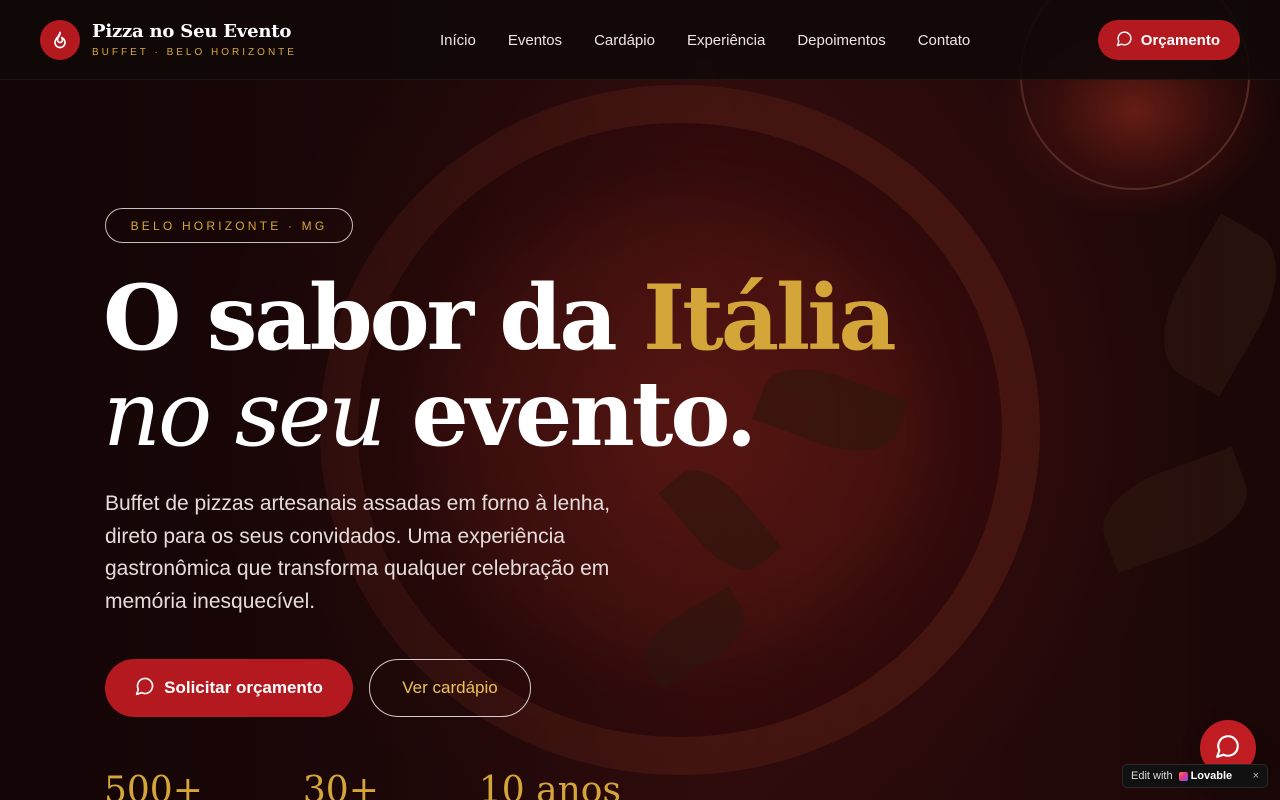  What do you see at coordinates (373, 318) in the screenshot?
I see `headline-text: O sabor da` at bounding box center [373, 318].